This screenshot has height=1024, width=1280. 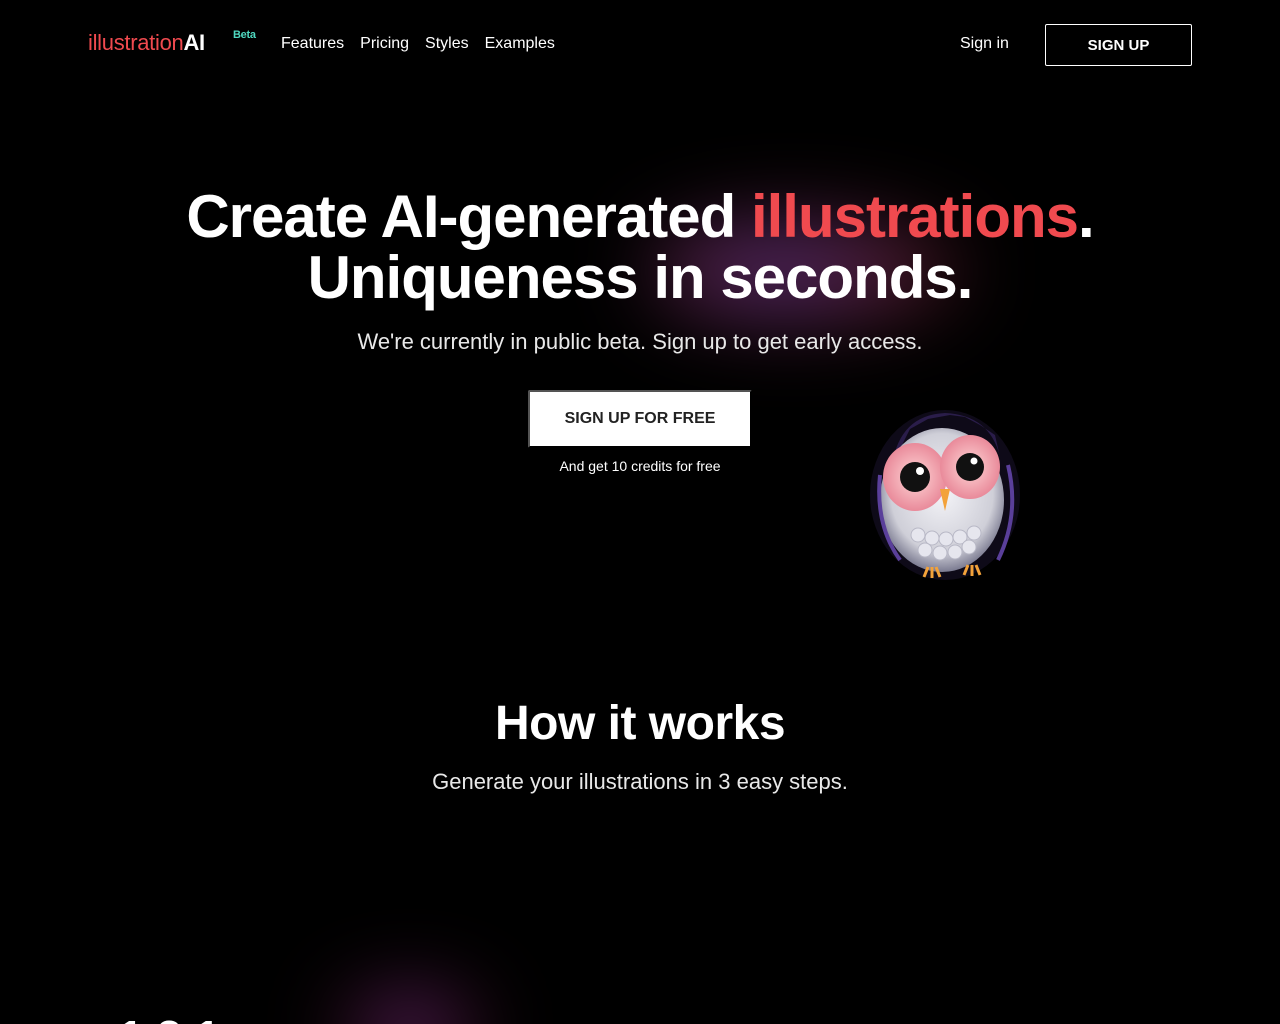 I want to click on hero-title-line2: Uniqueness in seconds., so click(x=640, y=277).